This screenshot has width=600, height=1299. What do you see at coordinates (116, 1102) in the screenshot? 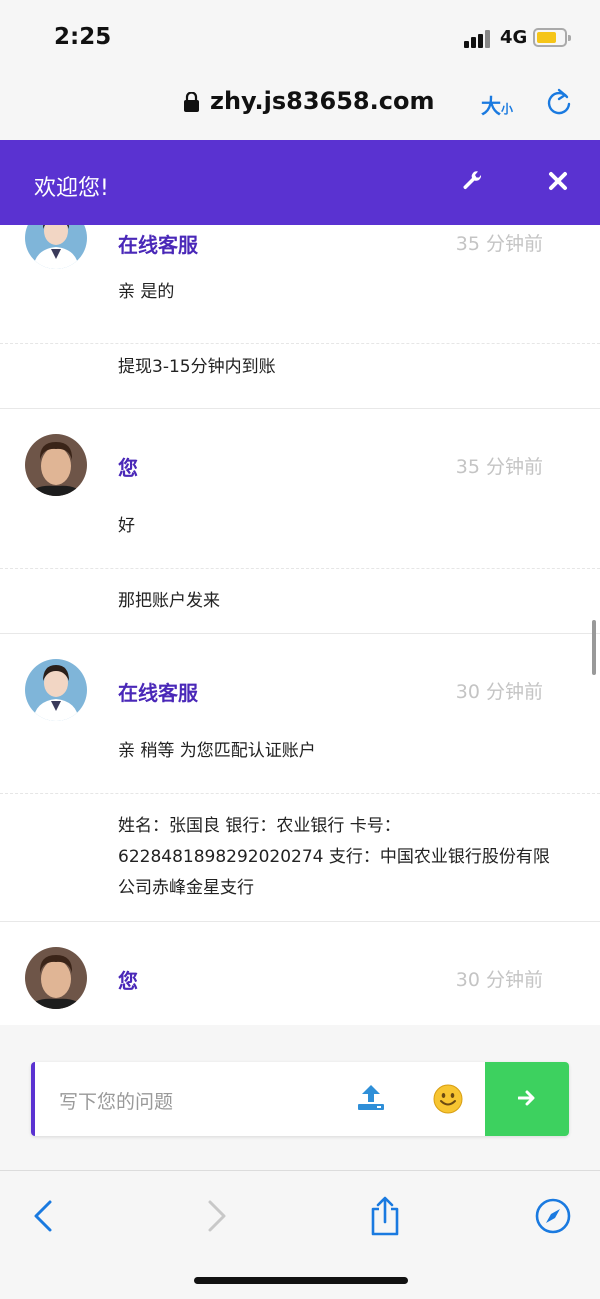
I see `message-input-placeholder: 写下您的问题` at bounding box center [116, 1102].